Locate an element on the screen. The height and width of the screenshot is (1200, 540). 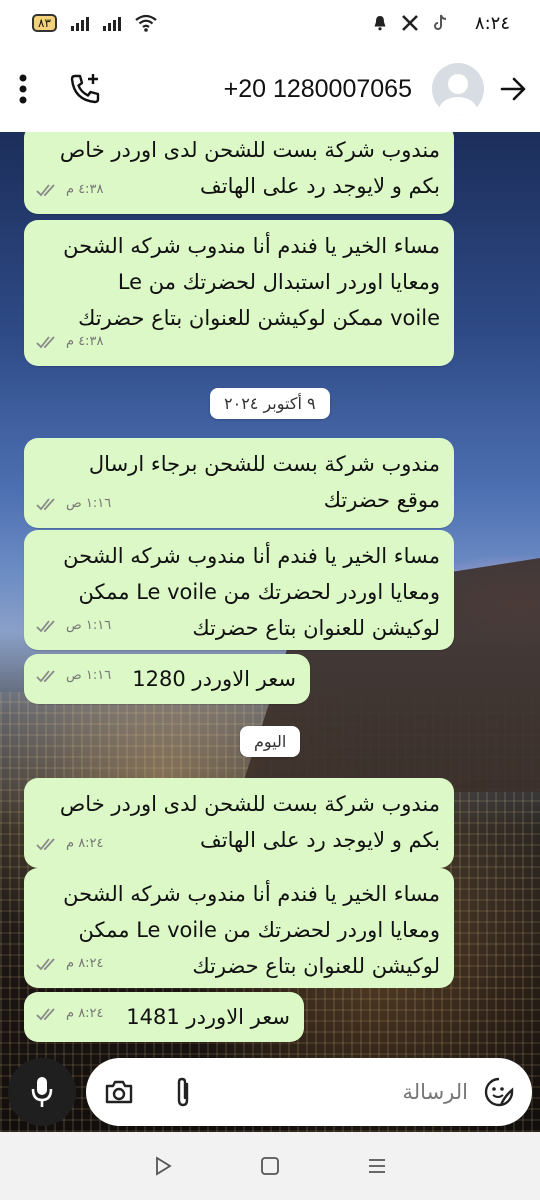
camera-icon is located at coordinates (119, 1092).